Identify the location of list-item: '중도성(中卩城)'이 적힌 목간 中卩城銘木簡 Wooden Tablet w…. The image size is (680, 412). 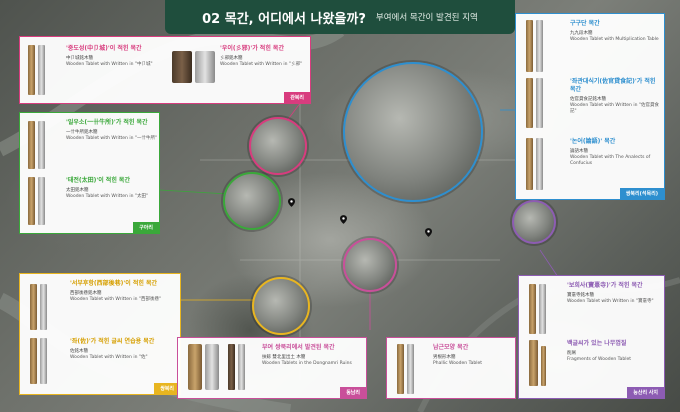
(109, 56).